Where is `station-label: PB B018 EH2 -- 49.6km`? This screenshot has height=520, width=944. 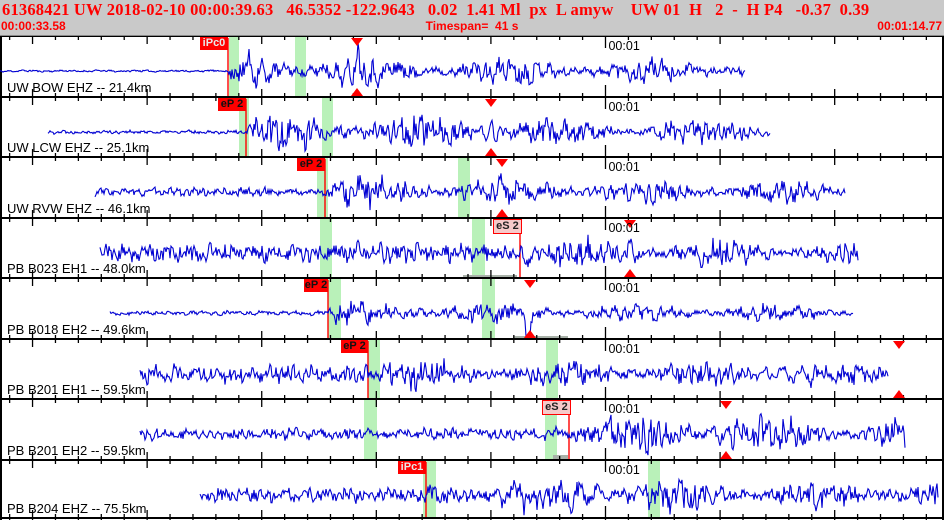 station-label: PB B018 EH2 -- 49.6km is located at coordinates (76, 329).